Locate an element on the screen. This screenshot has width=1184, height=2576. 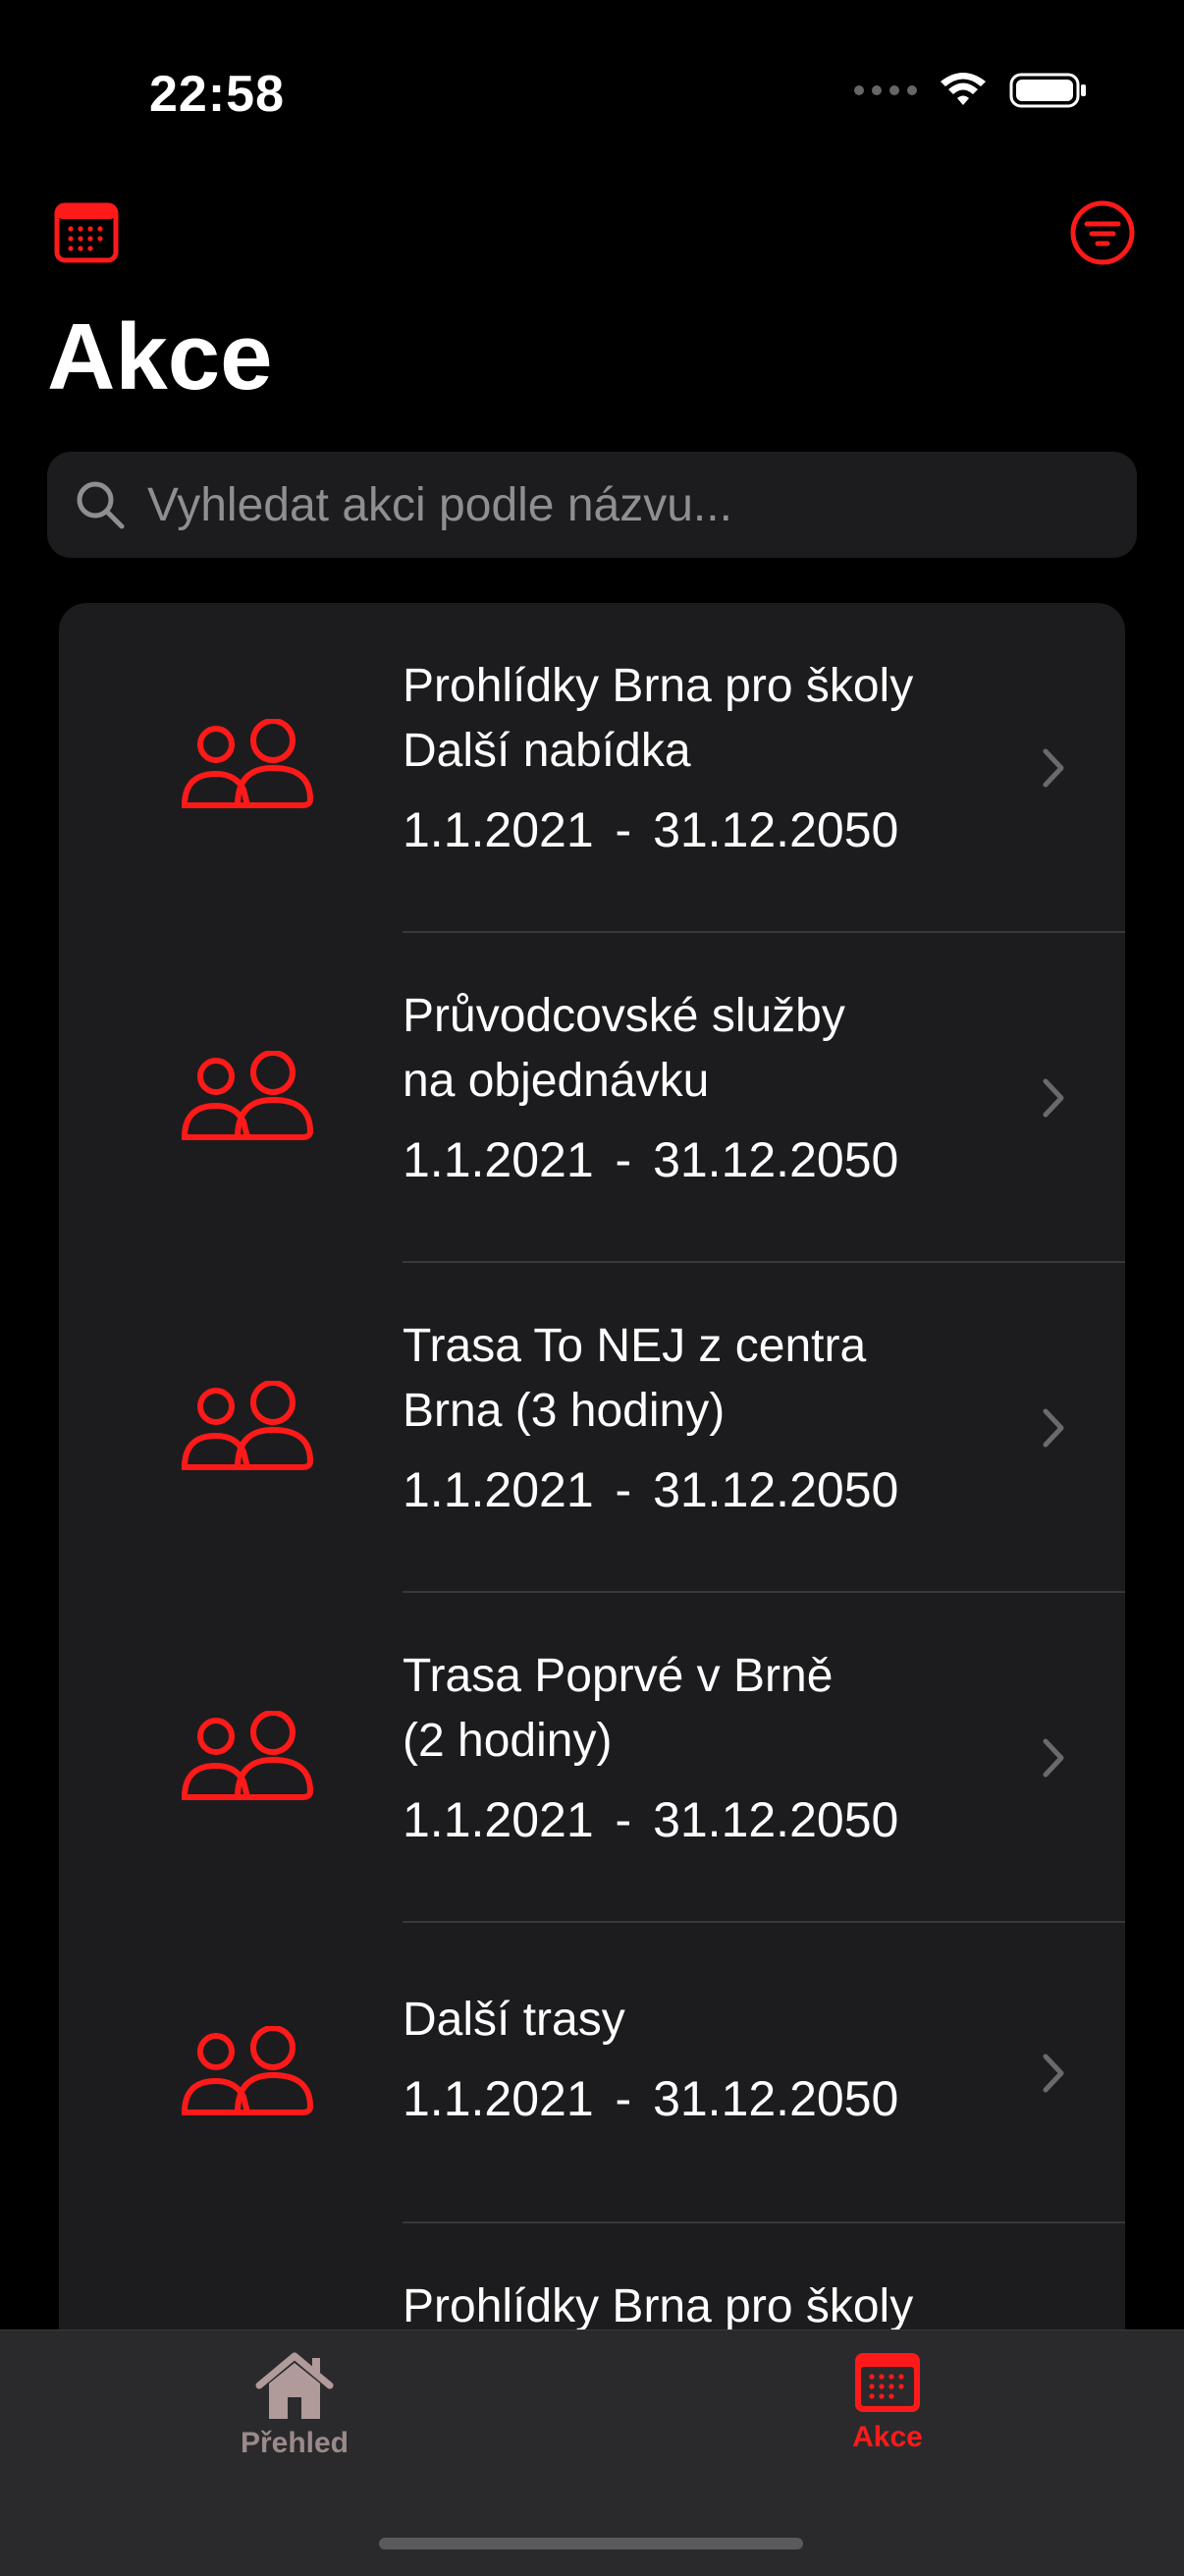
event-title-line1: Trasa To NEJ z centra is located at coordinates (635, 1346).